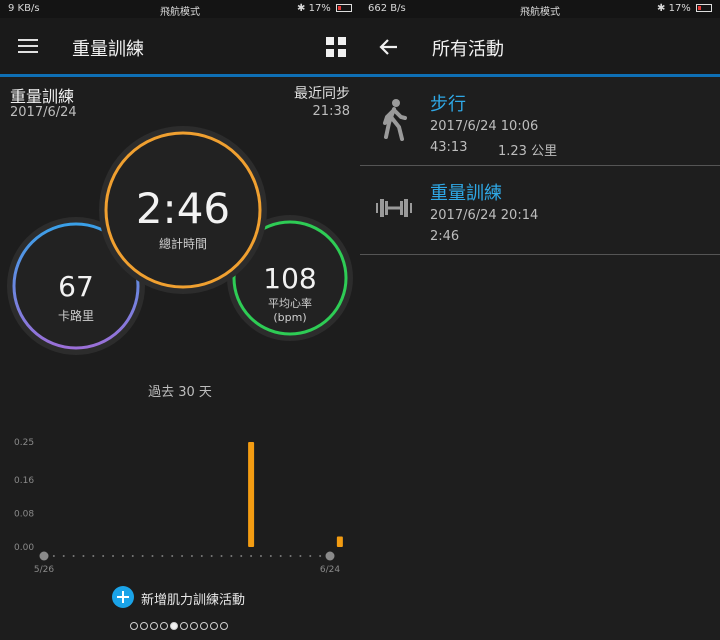 This screenshot has height=640, width=720. Describe the element at coordinates (448, 104) in the screenshot. I see `activity-name: 步行` at that location.